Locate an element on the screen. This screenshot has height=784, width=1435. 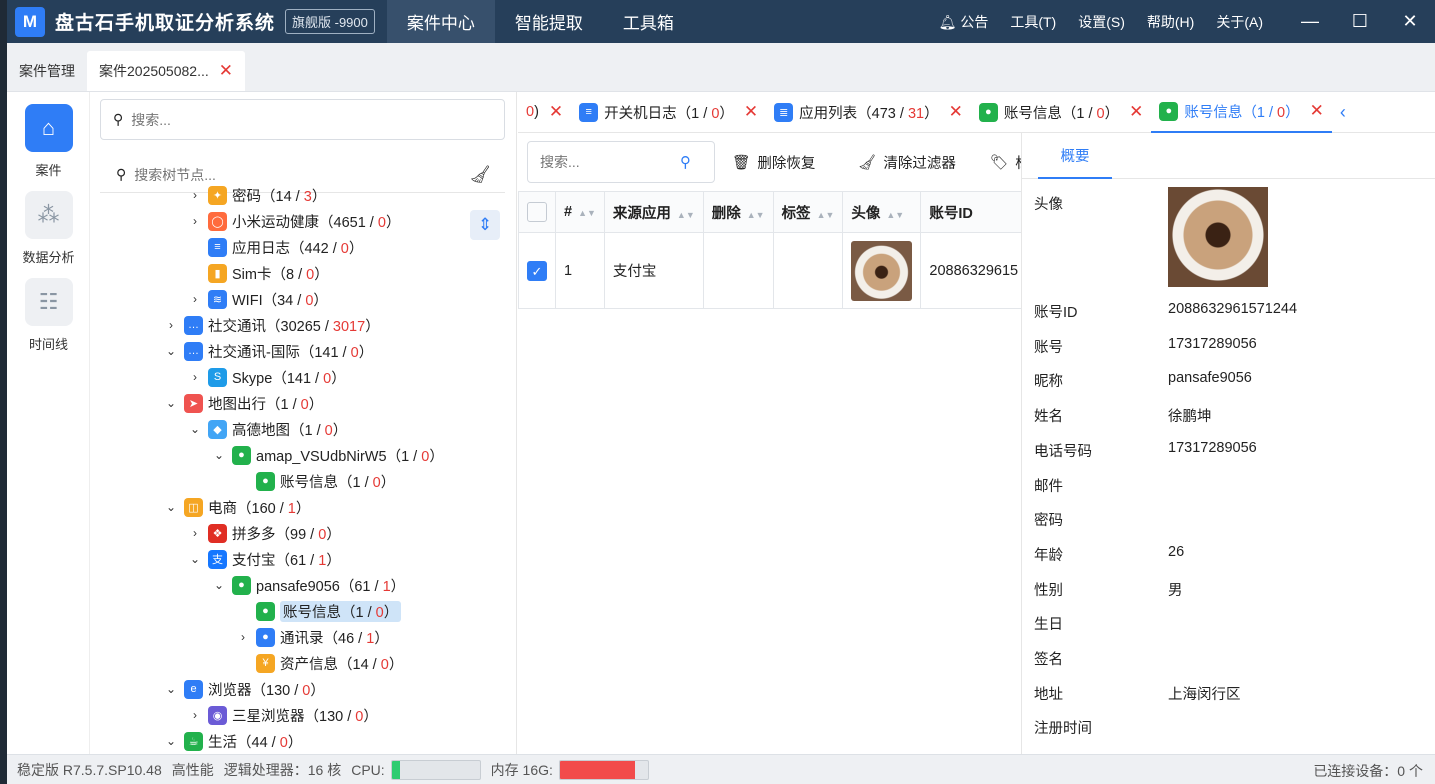
grid-search-input is located at coordinates (610, 162).